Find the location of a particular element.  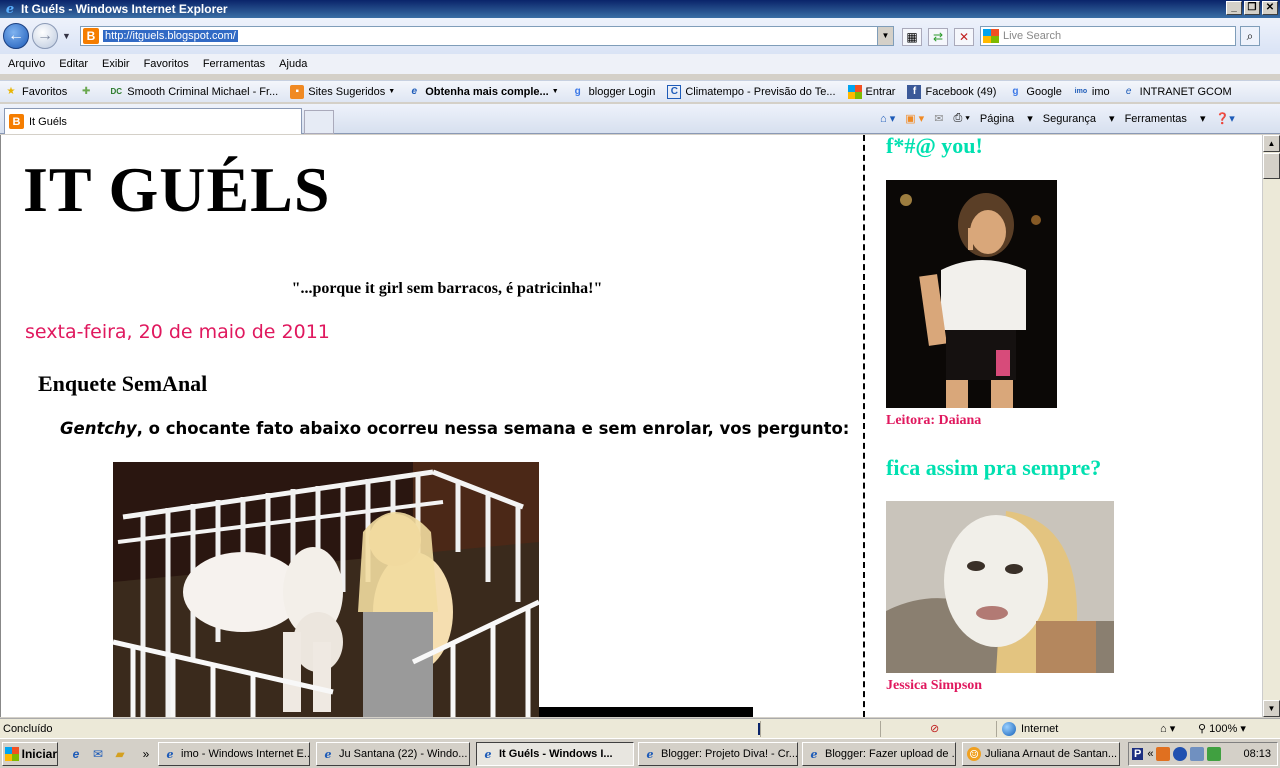

quicklaunch-folder-icon: ▰ is located at coordinates (120, 754).